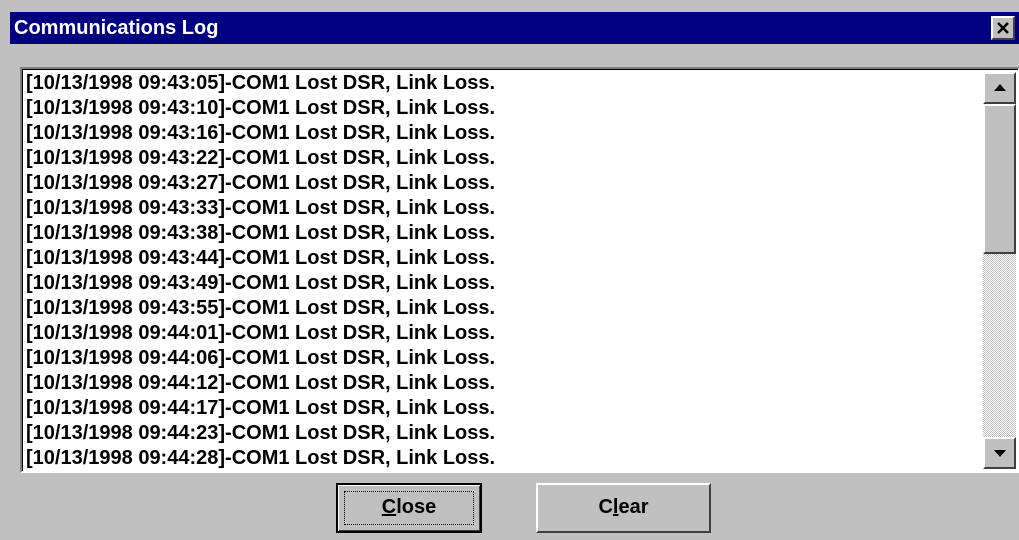 The width and height of the screenshot is (1019, 540). Describe the element at coordinates (116, 28) in the screenshot. I see `window-title: Communications Log` at that location.